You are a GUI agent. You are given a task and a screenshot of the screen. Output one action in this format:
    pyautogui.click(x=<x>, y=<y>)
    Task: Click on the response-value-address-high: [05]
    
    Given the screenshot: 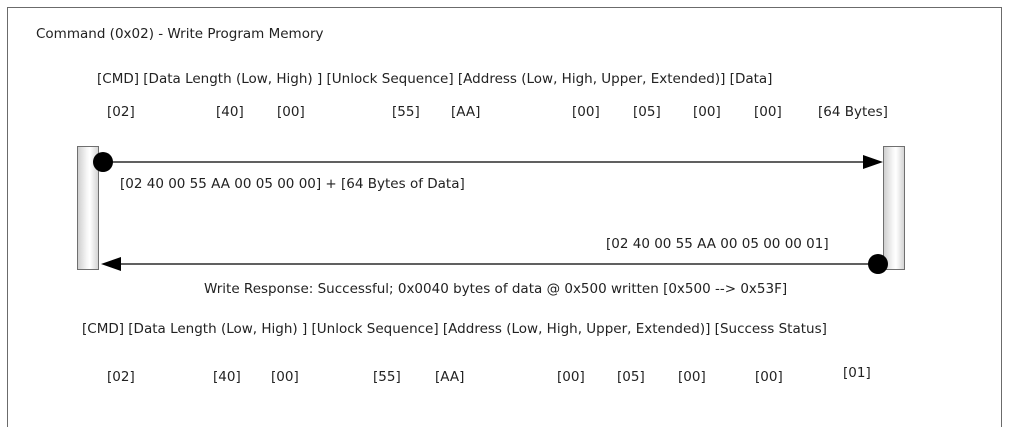 What is the action you would take?
    pyautogui.click(x=631, y=377)
    